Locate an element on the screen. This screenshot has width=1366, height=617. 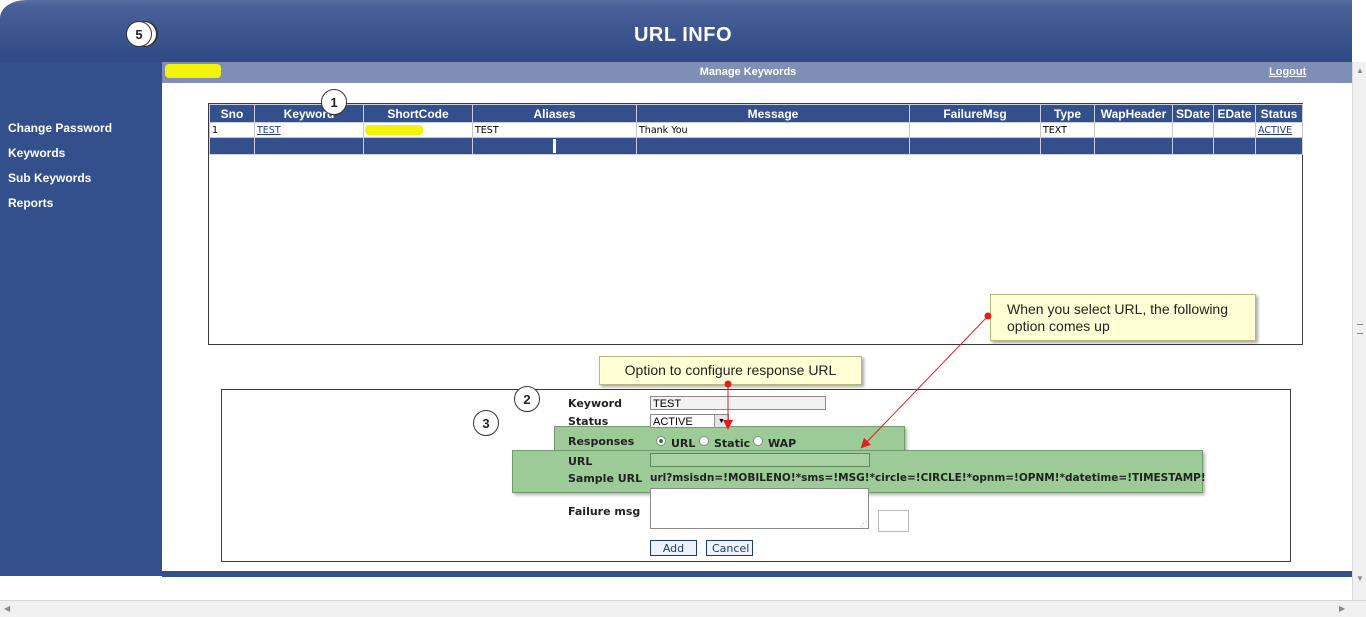
marker-2: 2 is located at coordinates (527, 399).